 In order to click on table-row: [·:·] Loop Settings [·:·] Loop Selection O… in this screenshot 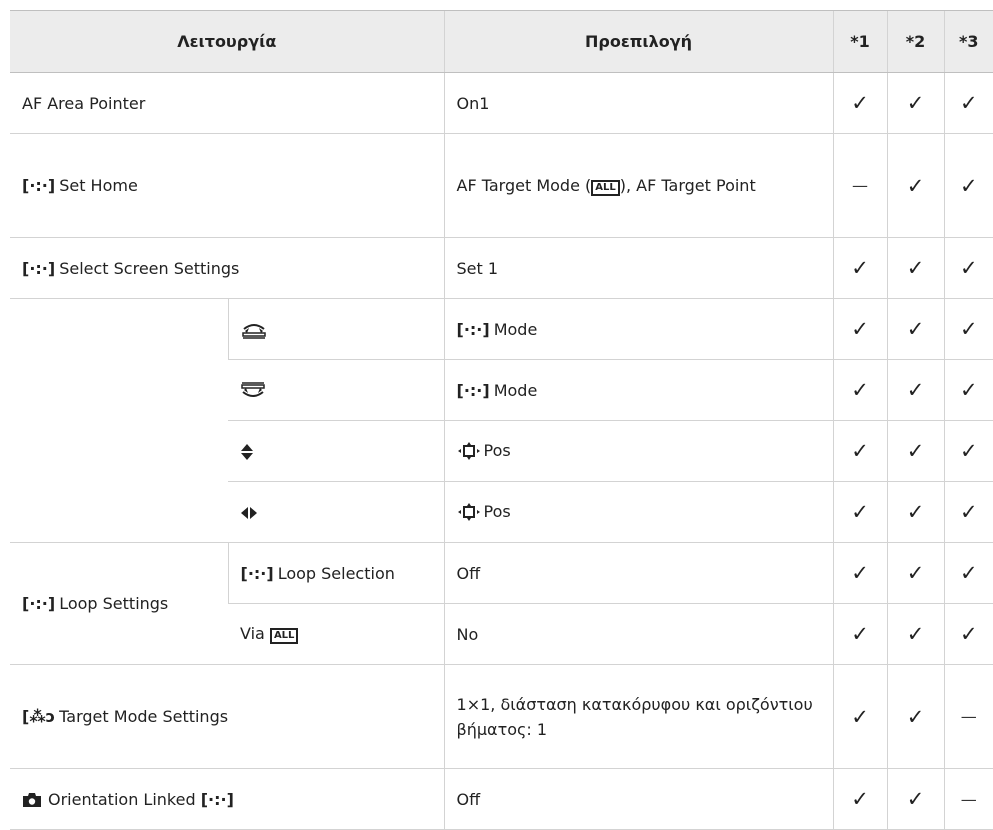, I will do `click(501, 603)`.